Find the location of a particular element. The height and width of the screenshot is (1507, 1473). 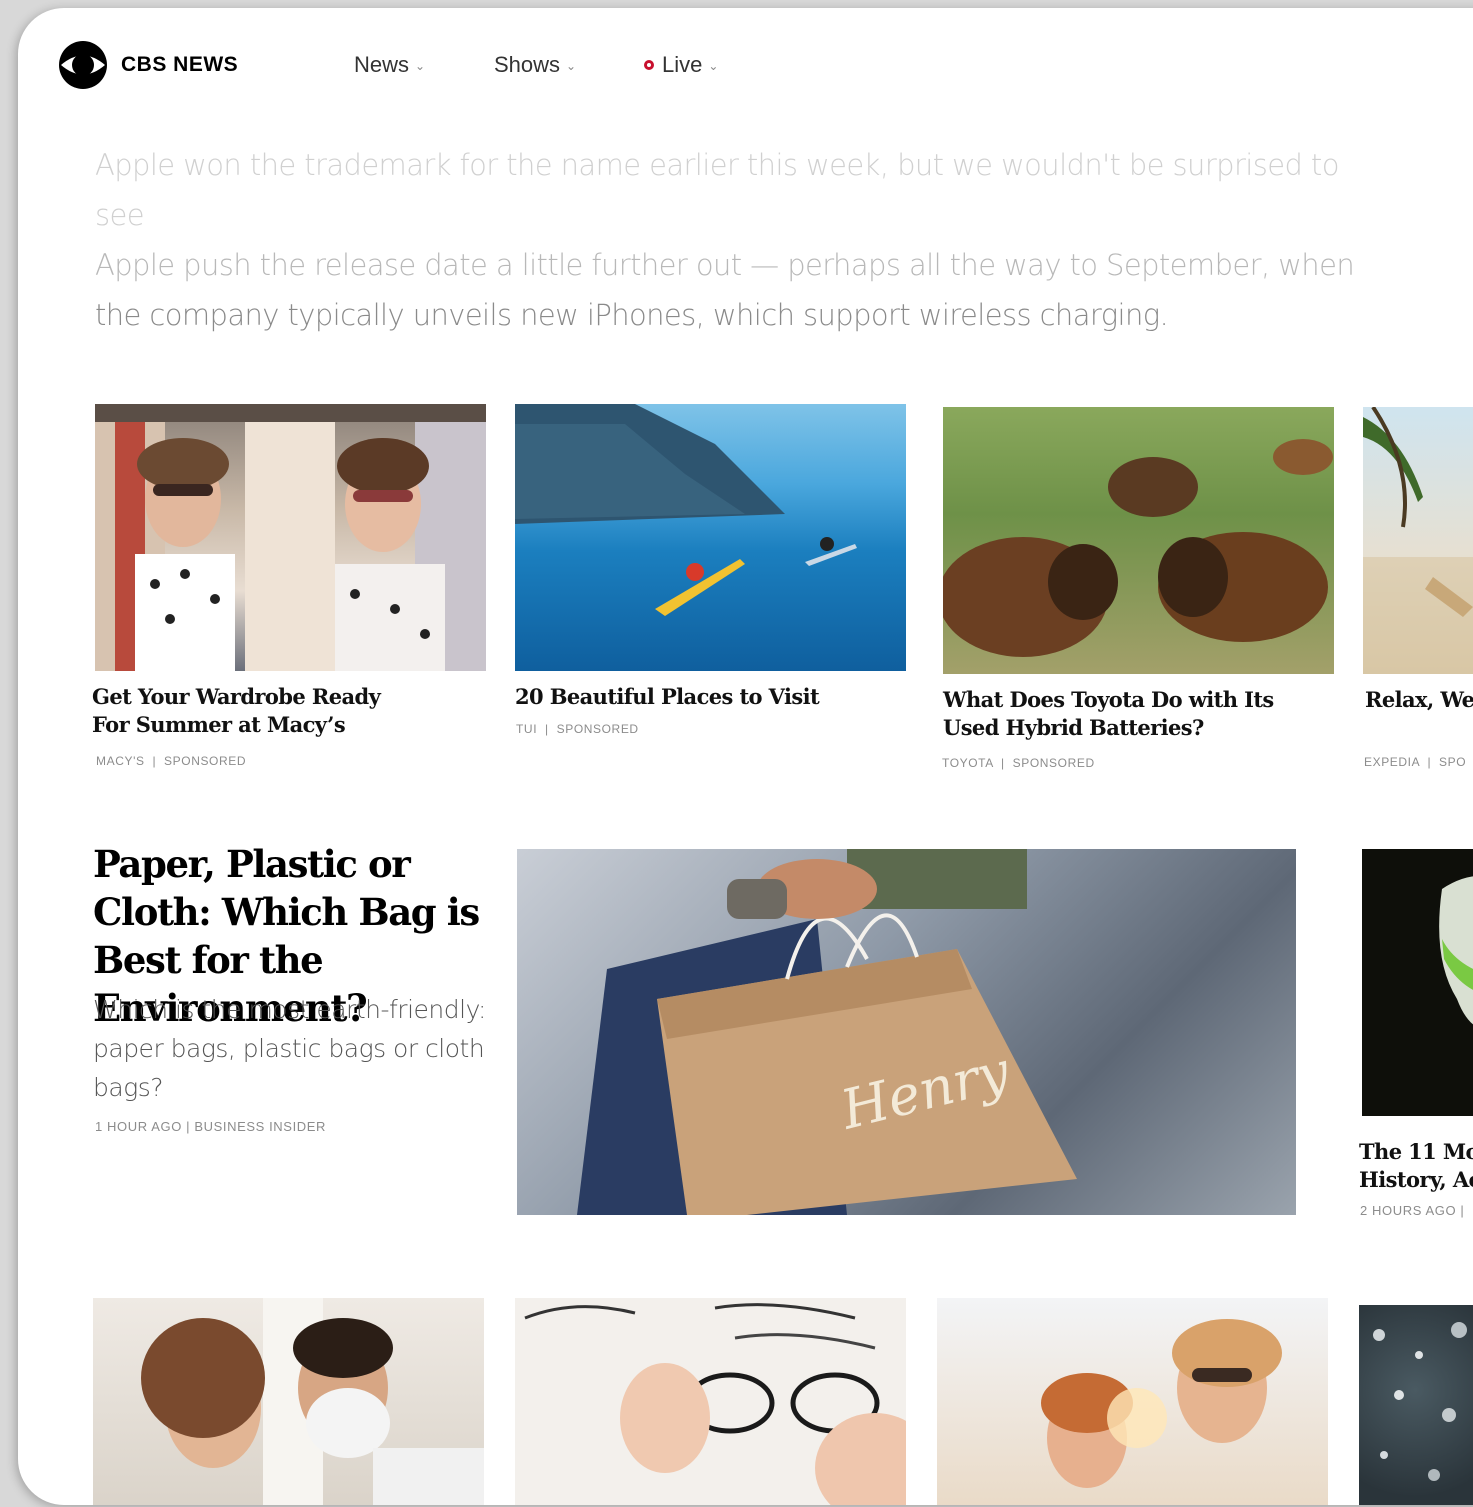

feature-image-shopping-bag: Henry is located at coordinates (906, 1032).